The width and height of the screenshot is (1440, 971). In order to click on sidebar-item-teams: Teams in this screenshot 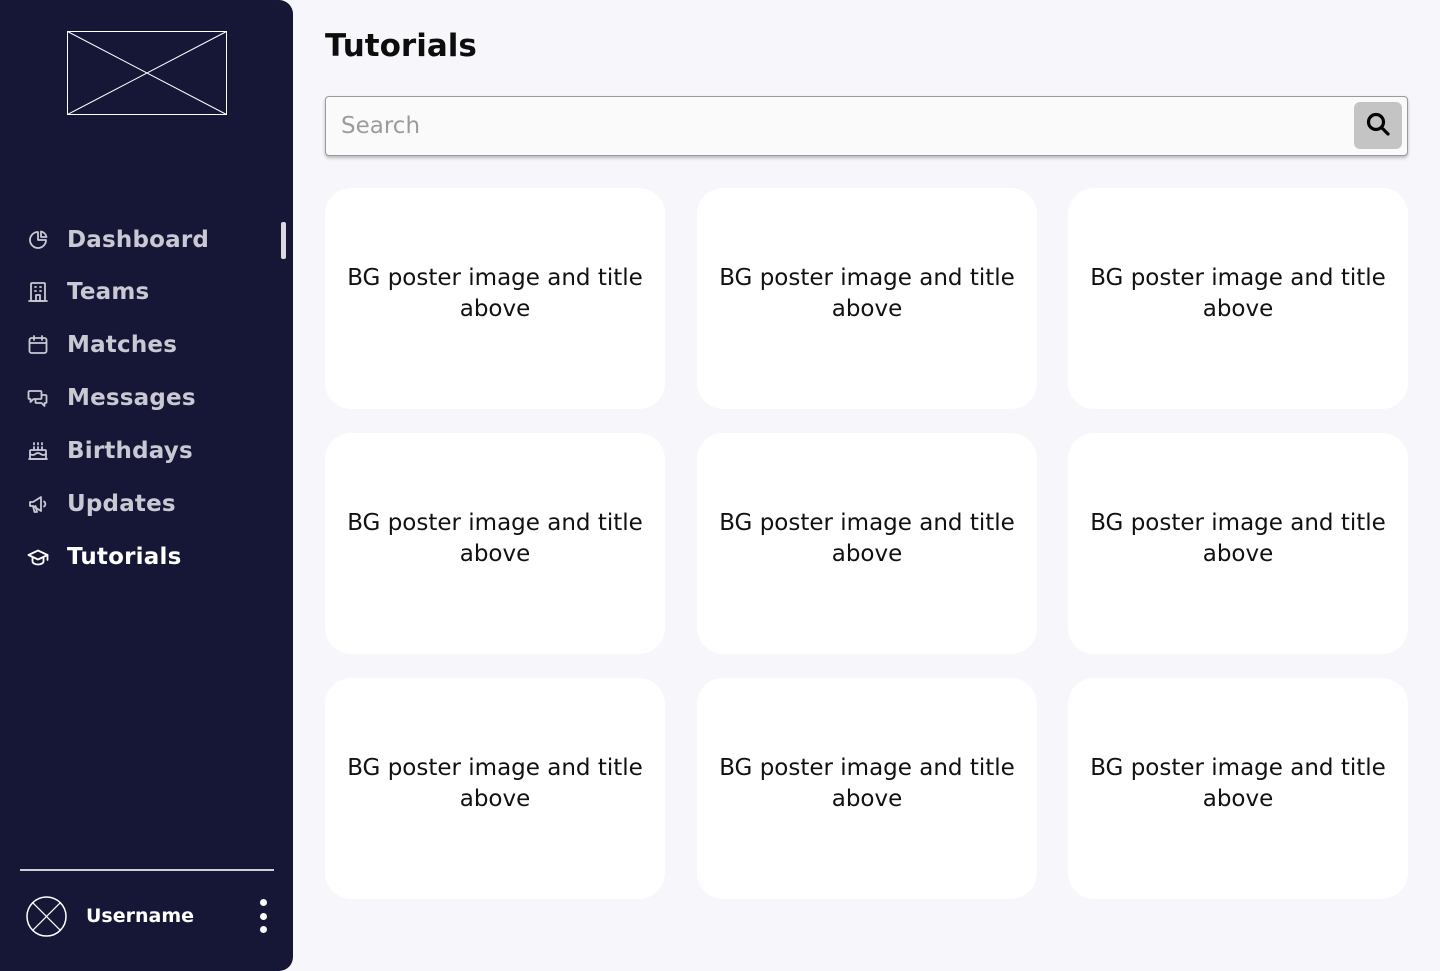, I will do `click(146, 292)`.